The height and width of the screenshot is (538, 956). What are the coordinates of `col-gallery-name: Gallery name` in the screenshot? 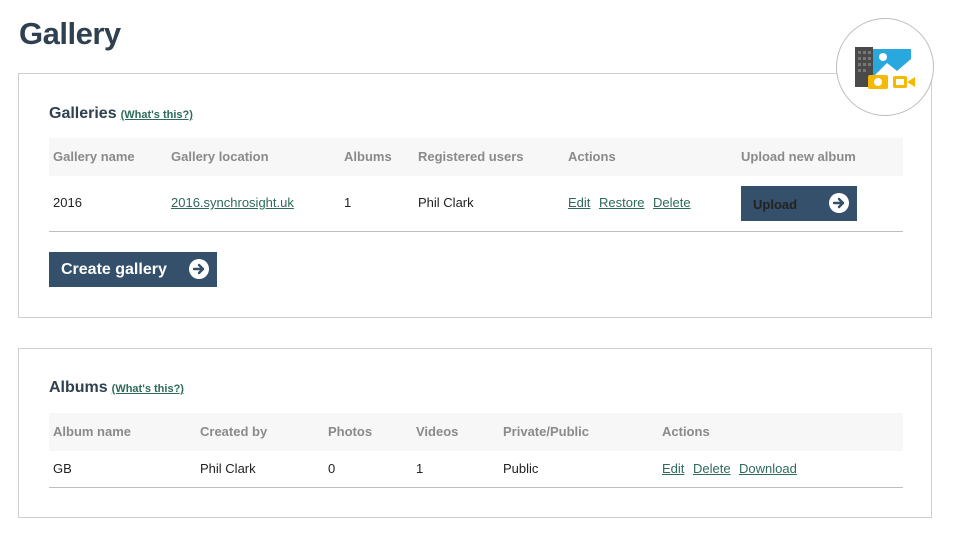 It's located at (94, 156).